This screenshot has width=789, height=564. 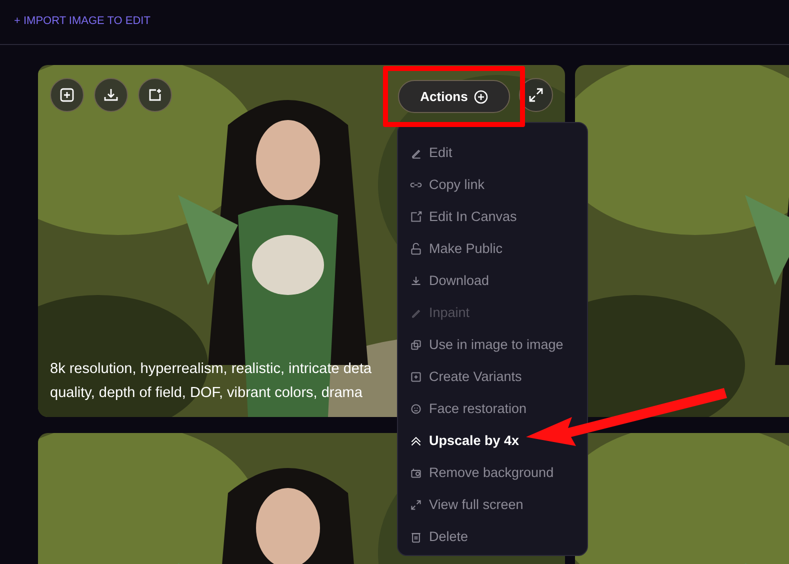 I want to click on face-icon, so click(x=416, y=409).